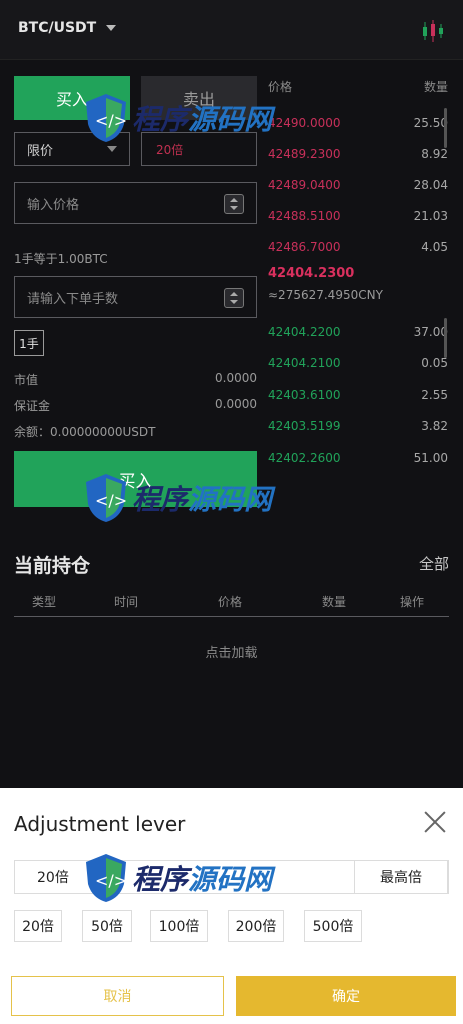  I want to click on close-icon, so click(435, 822).